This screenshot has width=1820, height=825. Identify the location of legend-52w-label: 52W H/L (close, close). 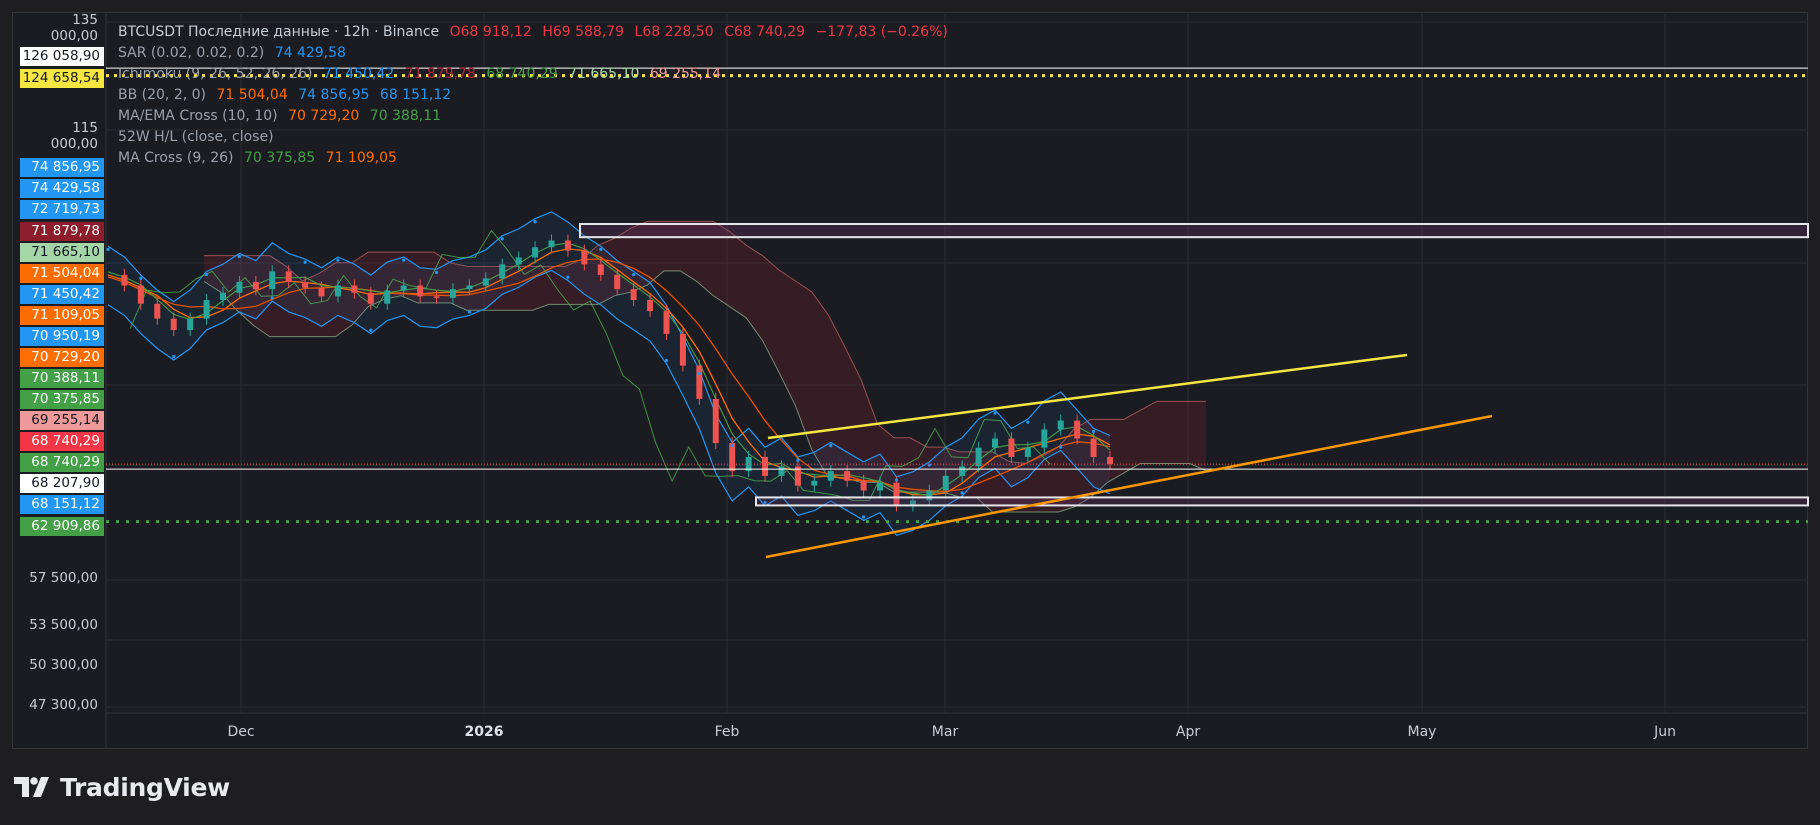
(196, 137).